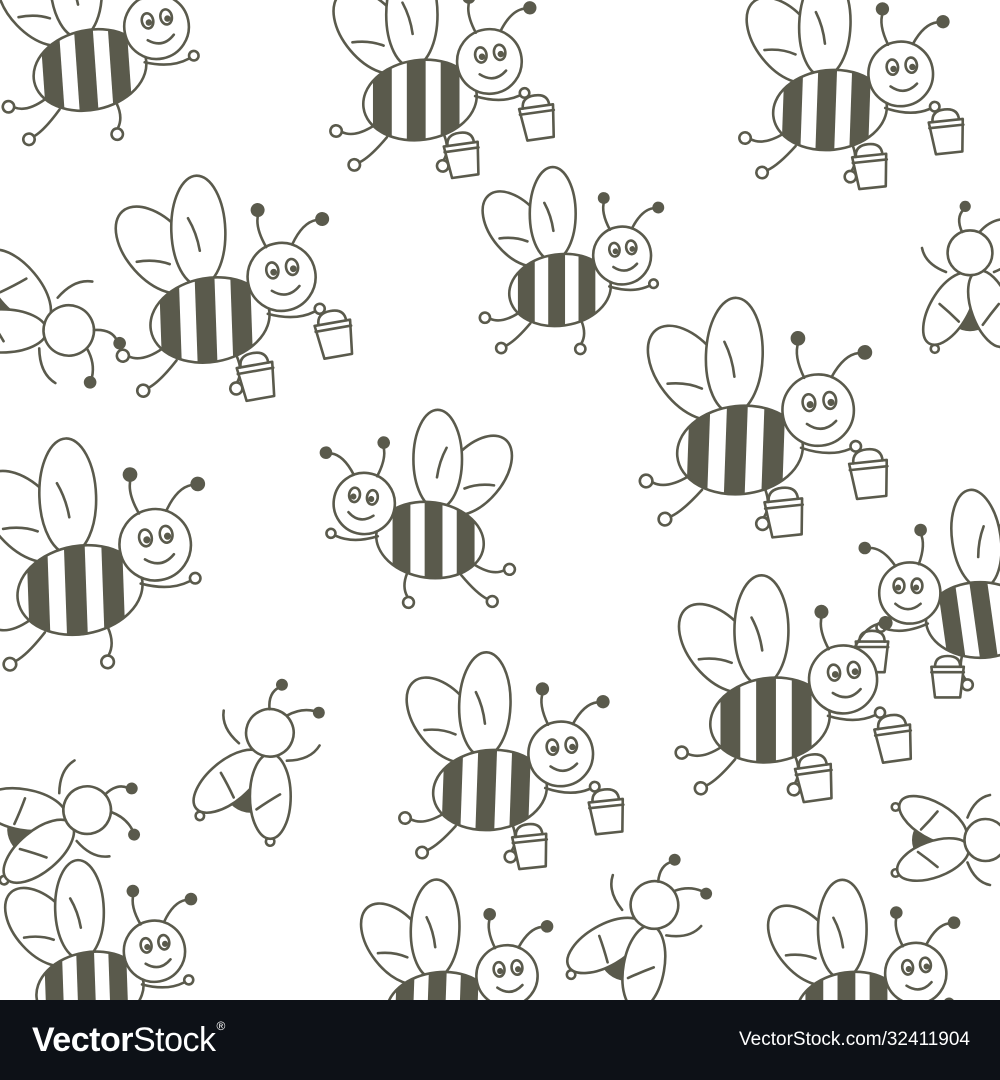 This screenshot has height=1080, width=1000. I want to click on logo-text-light: Stock, so click(174, 1039).